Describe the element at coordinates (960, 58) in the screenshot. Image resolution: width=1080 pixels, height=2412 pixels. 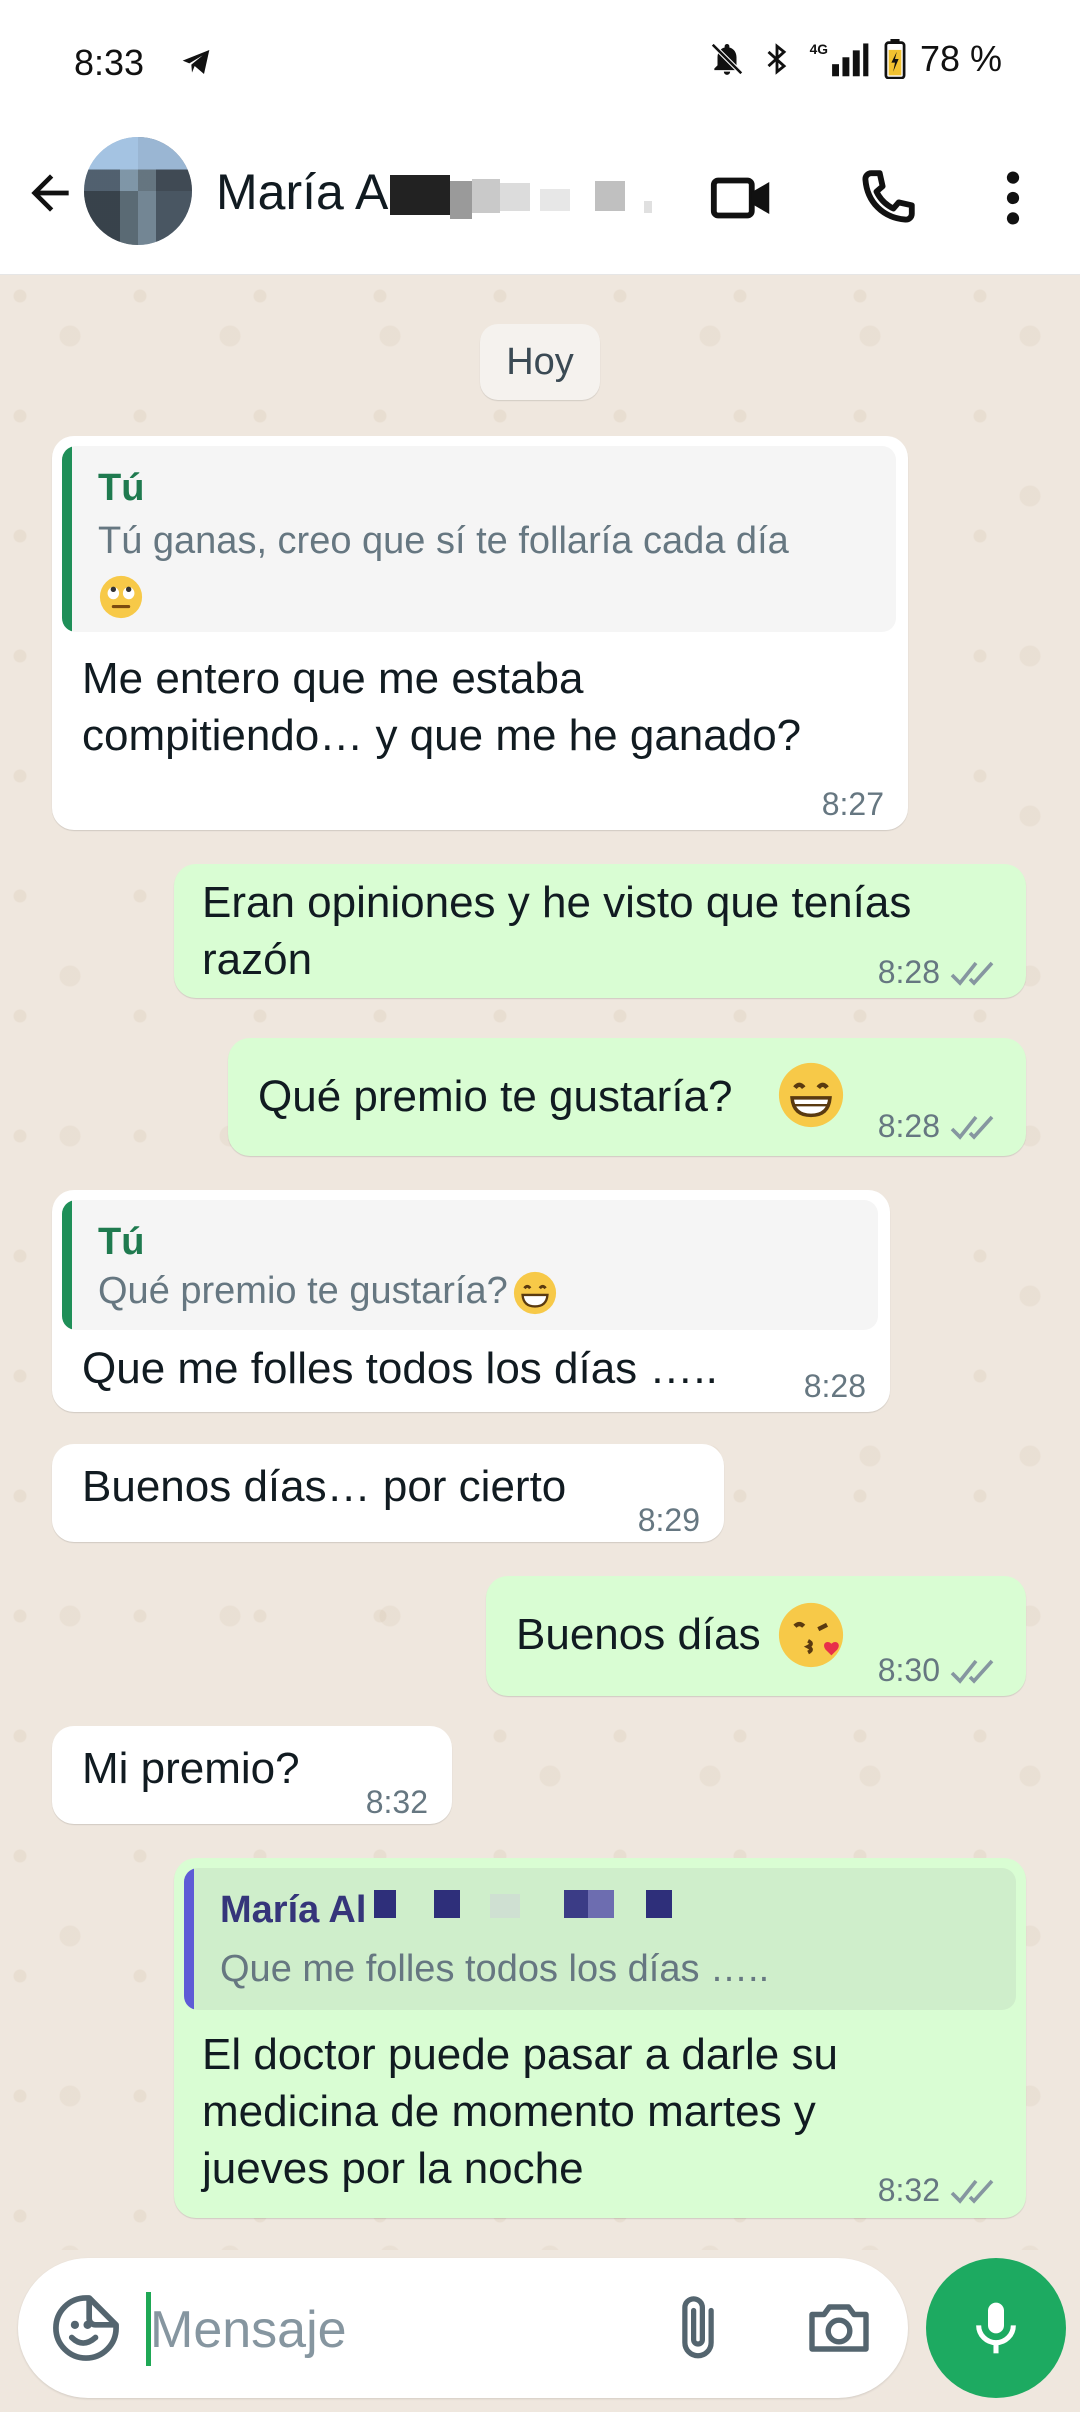
I see `battery-percent: 78 %` at that location.